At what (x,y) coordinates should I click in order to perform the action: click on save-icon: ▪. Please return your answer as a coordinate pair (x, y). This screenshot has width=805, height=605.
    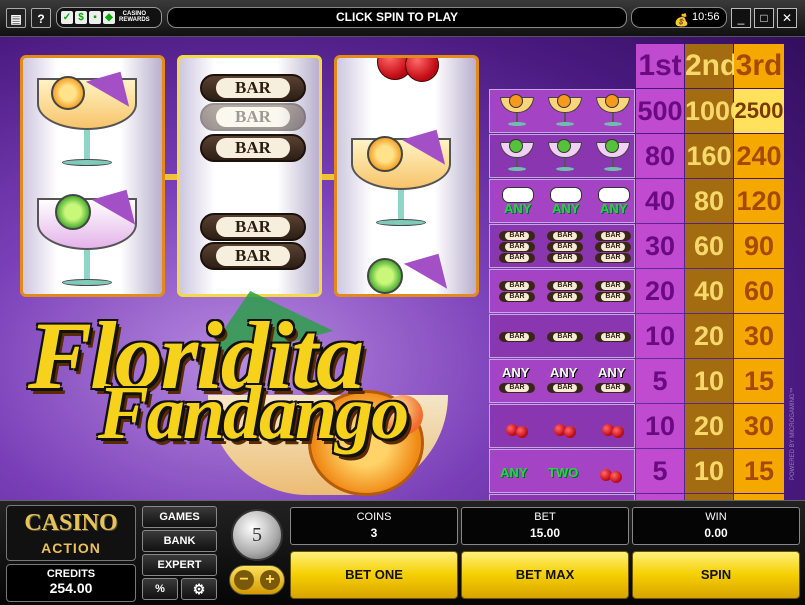
    Looking at the image, I should click on (95, 17).